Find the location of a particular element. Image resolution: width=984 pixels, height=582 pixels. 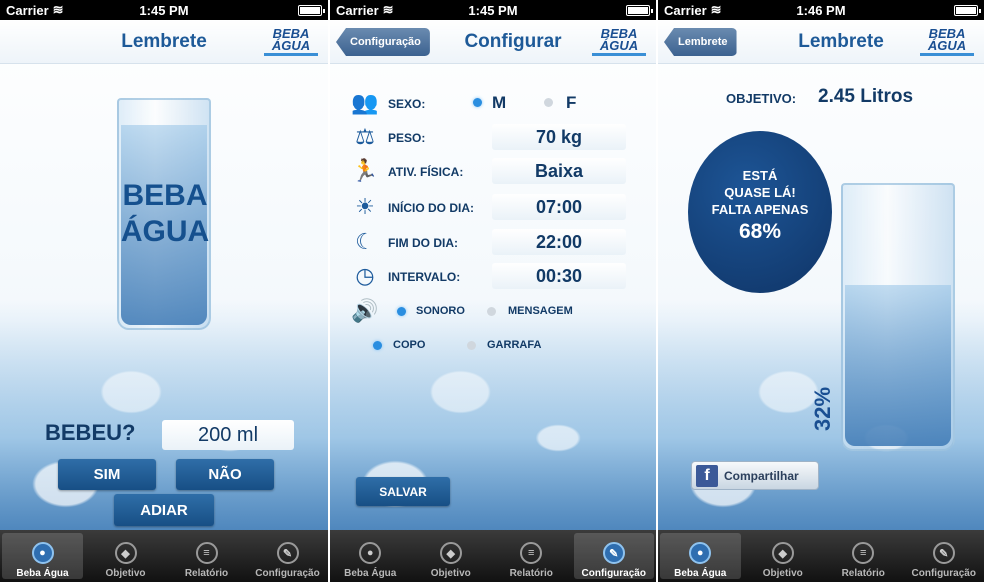

peso-field: 70 kg is located at coordinates (559, 137).